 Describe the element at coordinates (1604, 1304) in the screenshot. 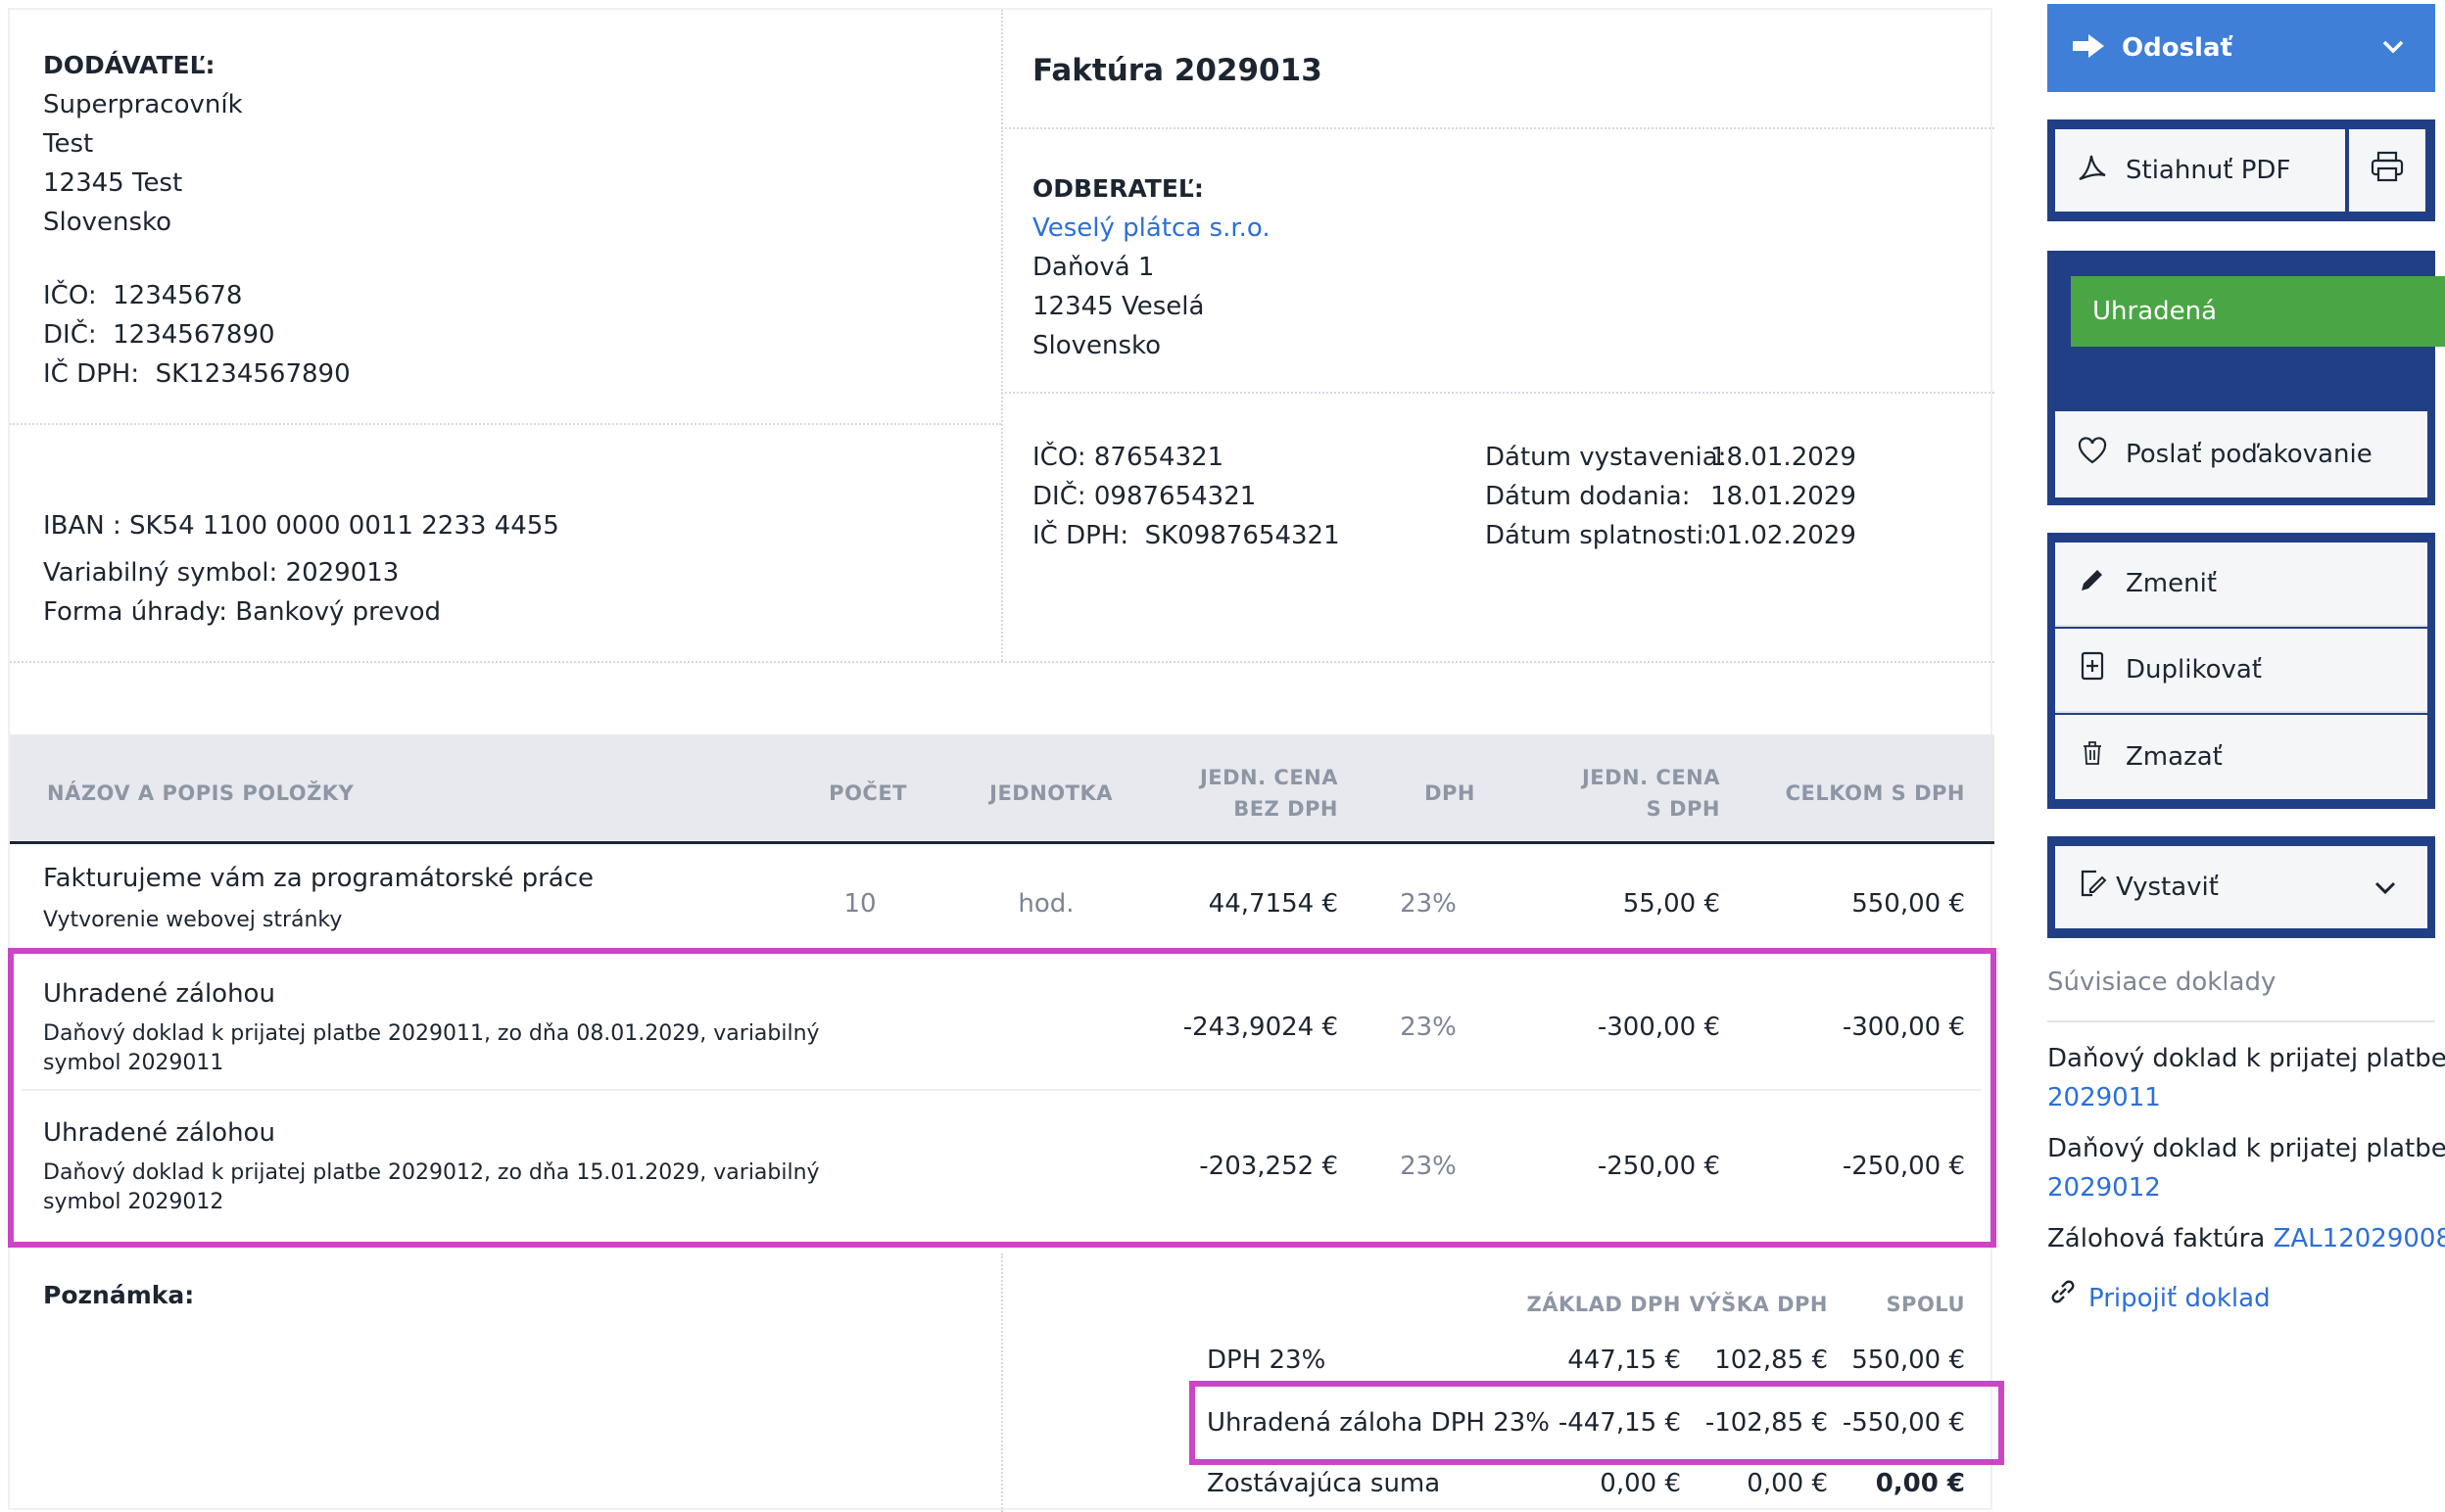

I see `sum-th-base: ZÁKLAD DPH` at that location.